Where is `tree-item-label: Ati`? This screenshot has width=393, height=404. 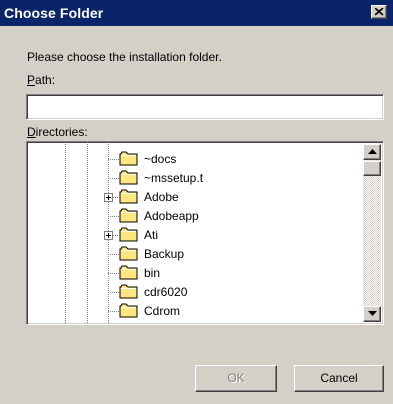 tree-item-label: Ati is located at coordinates (151, 235).